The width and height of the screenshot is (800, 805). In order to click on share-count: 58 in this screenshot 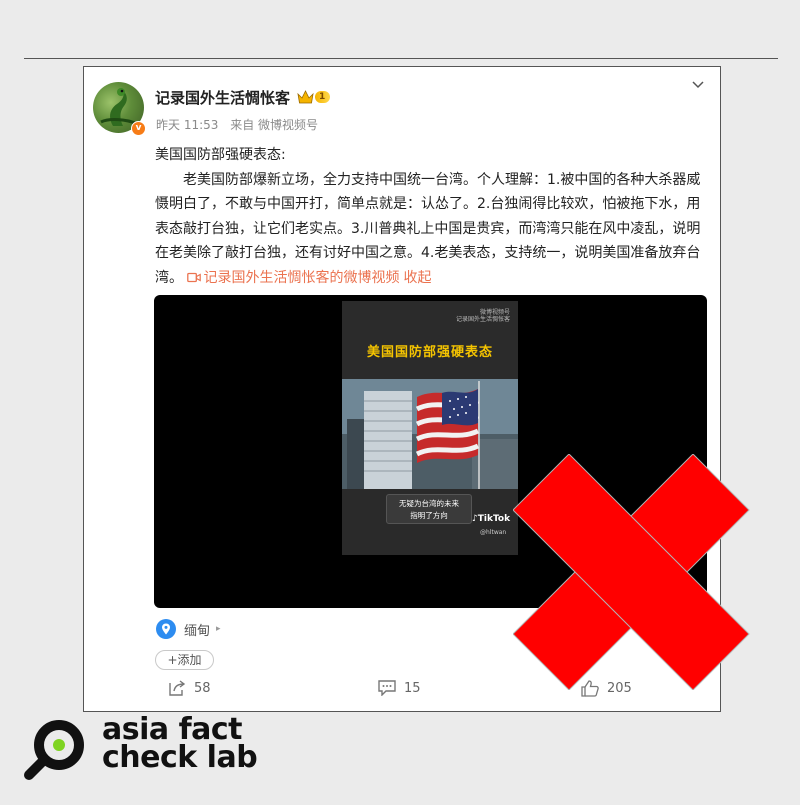, I will do `click(202, 688)`.